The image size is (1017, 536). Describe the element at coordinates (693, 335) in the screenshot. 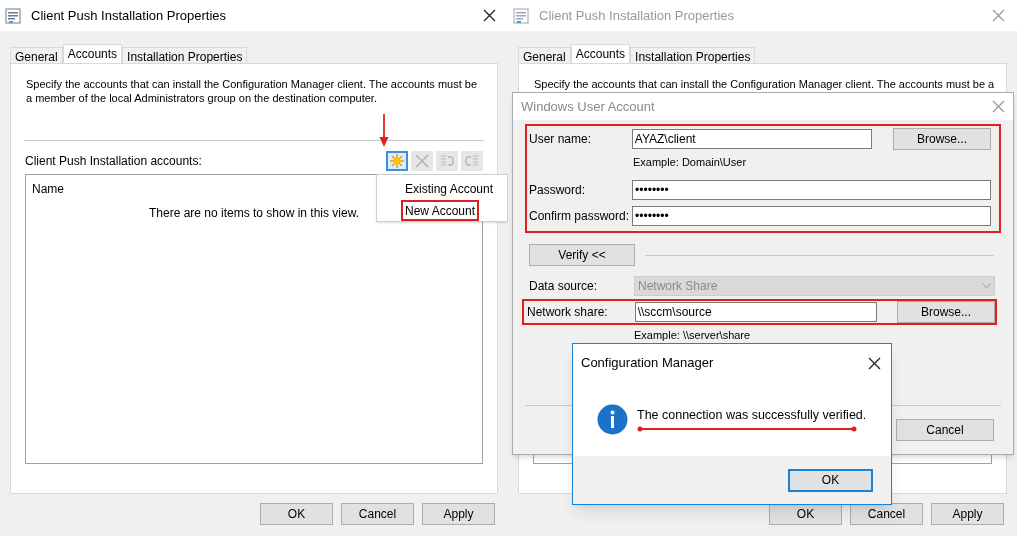

I see `example-text: Example: \\server\share` at that location.